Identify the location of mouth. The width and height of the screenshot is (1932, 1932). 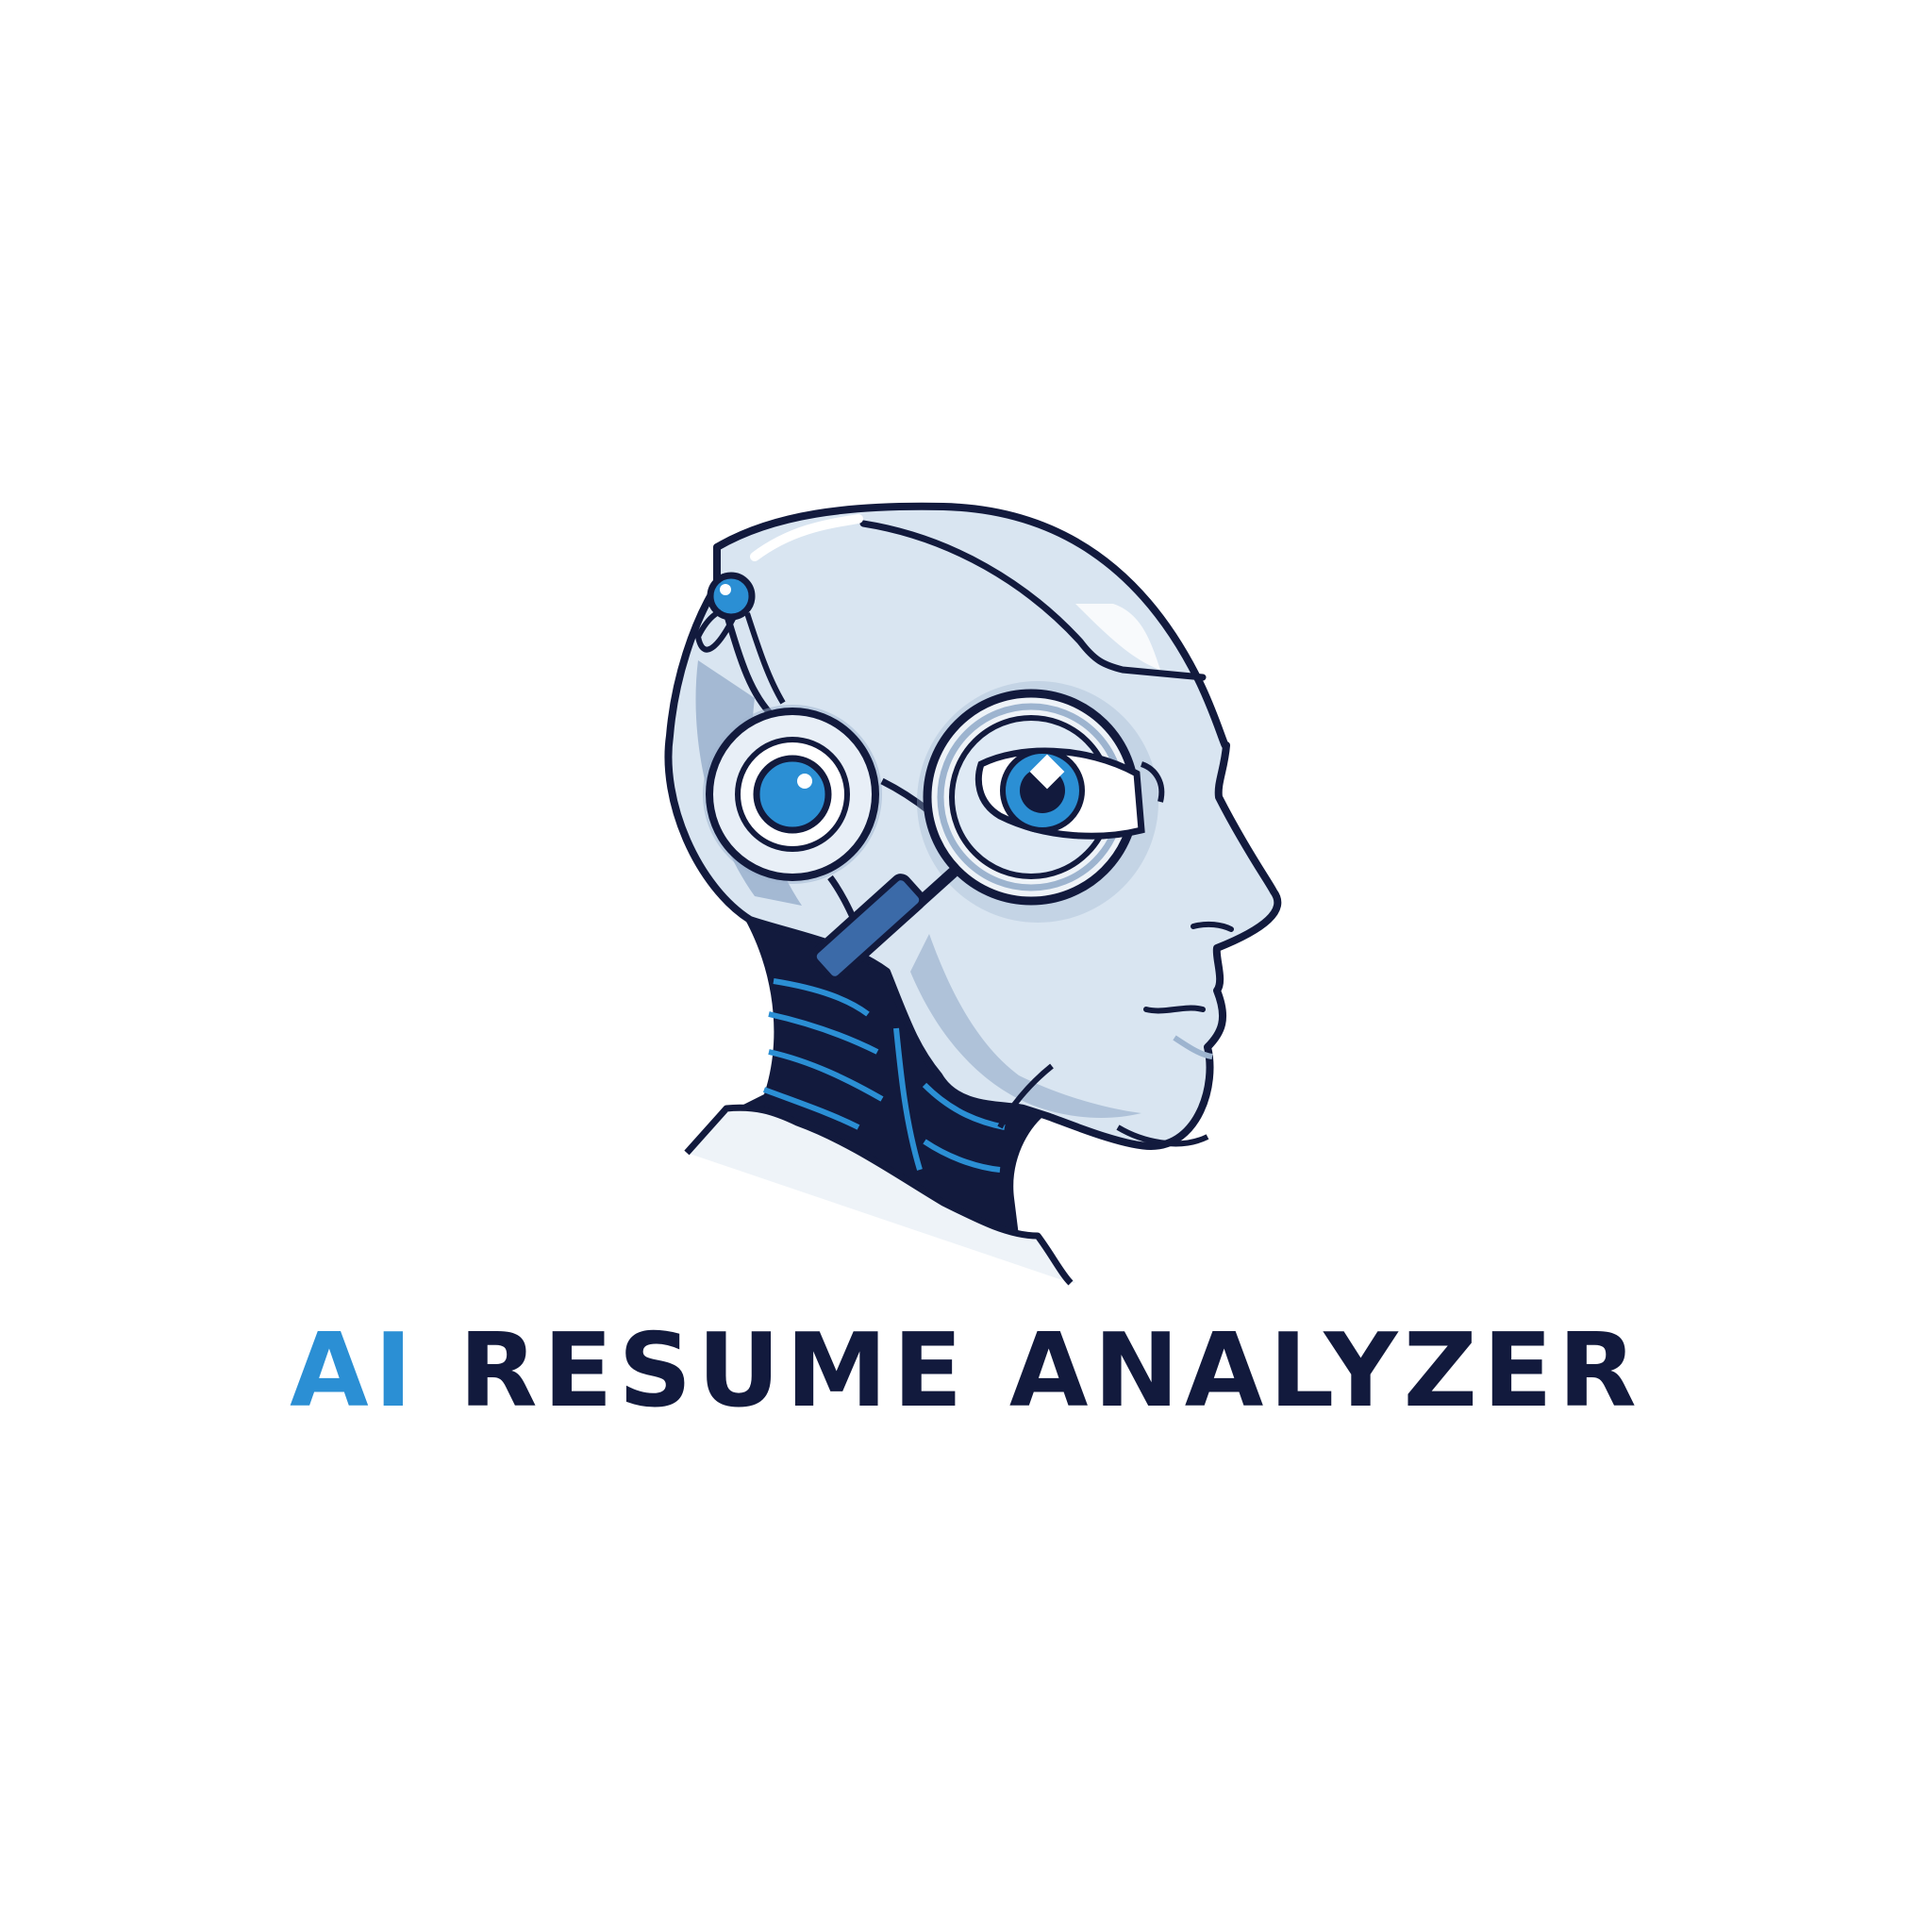
(1174, 1010).